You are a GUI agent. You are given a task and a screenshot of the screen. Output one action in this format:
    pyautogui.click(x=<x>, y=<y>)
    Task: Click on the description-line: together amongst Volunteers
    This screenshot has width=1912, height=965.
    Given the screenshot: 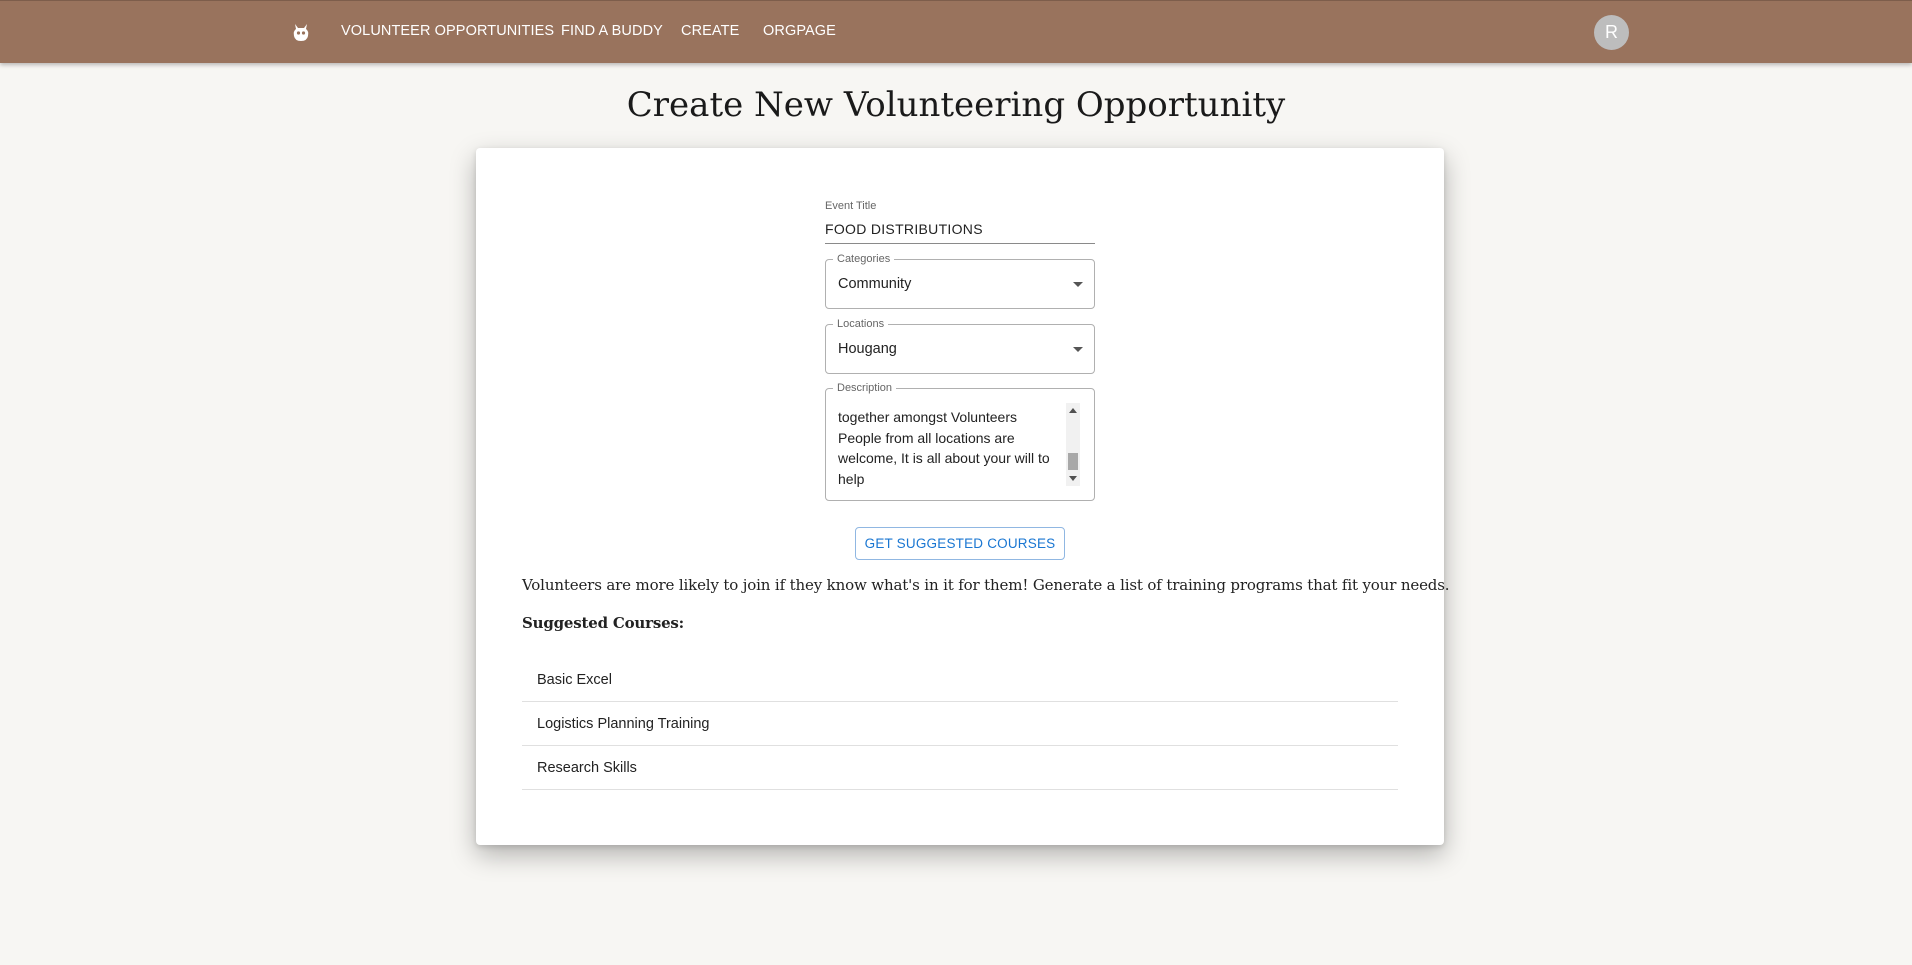 What is the action you would take?
    pyautogui.click(x=928, y=417)
    